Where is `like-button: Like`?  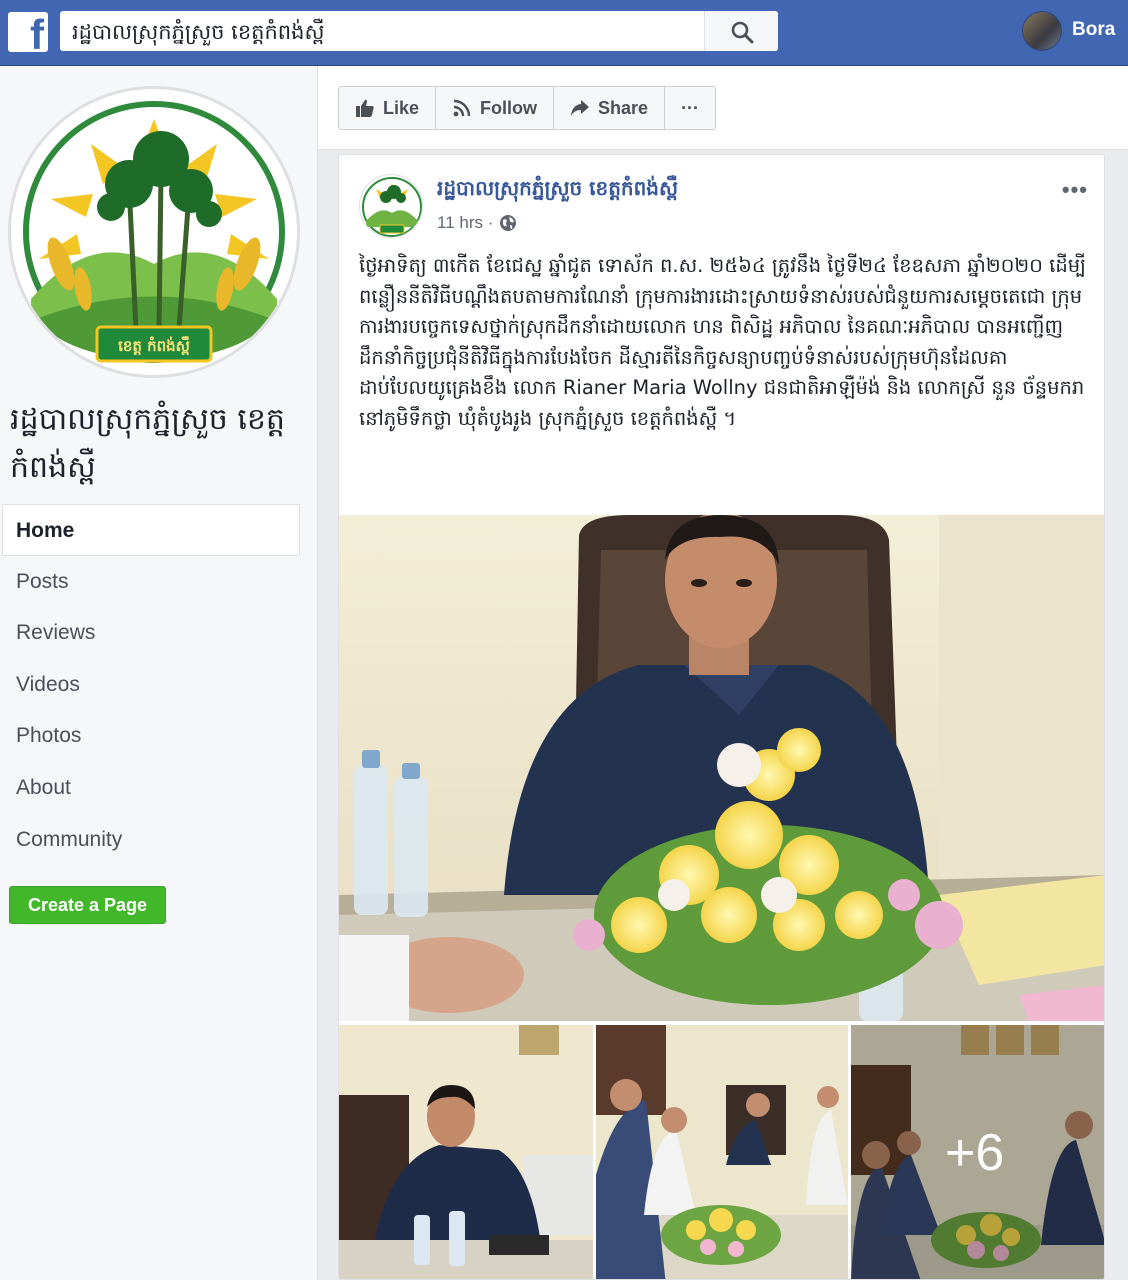 like-button: Like is located at coordinates (388, 108).